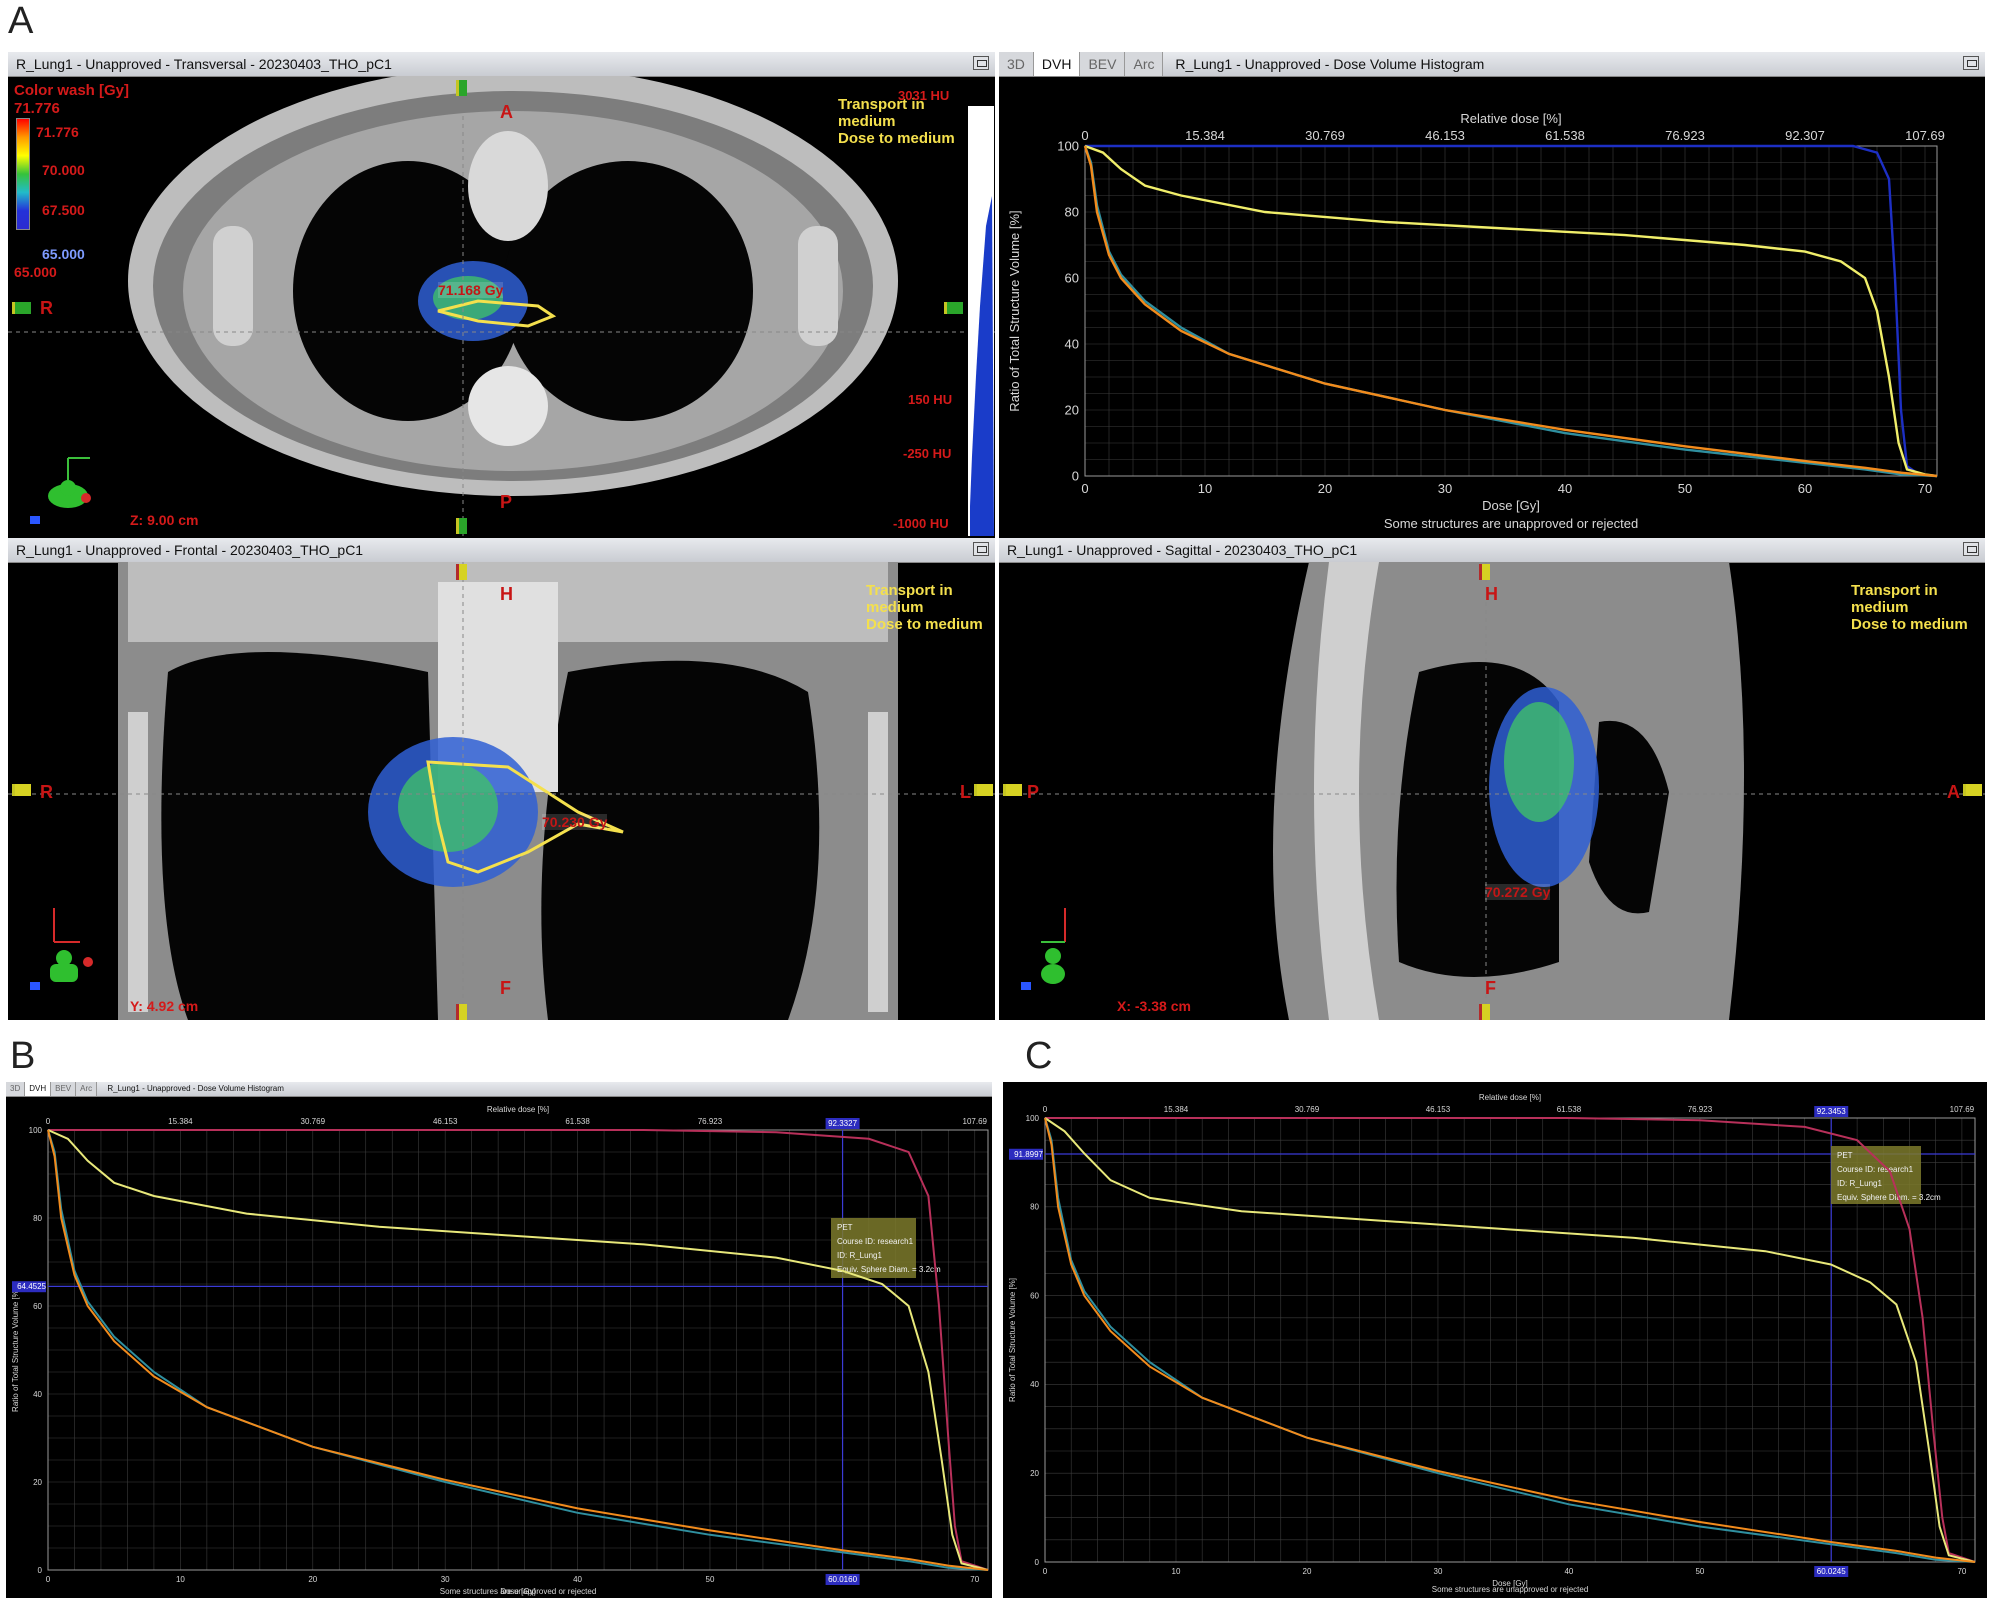 This screenshot has height=1603, width=1993. What do you see at coordinates (46, 792) in the screenshot?
I see `orient-right: R` at bounding box center [46, 792].